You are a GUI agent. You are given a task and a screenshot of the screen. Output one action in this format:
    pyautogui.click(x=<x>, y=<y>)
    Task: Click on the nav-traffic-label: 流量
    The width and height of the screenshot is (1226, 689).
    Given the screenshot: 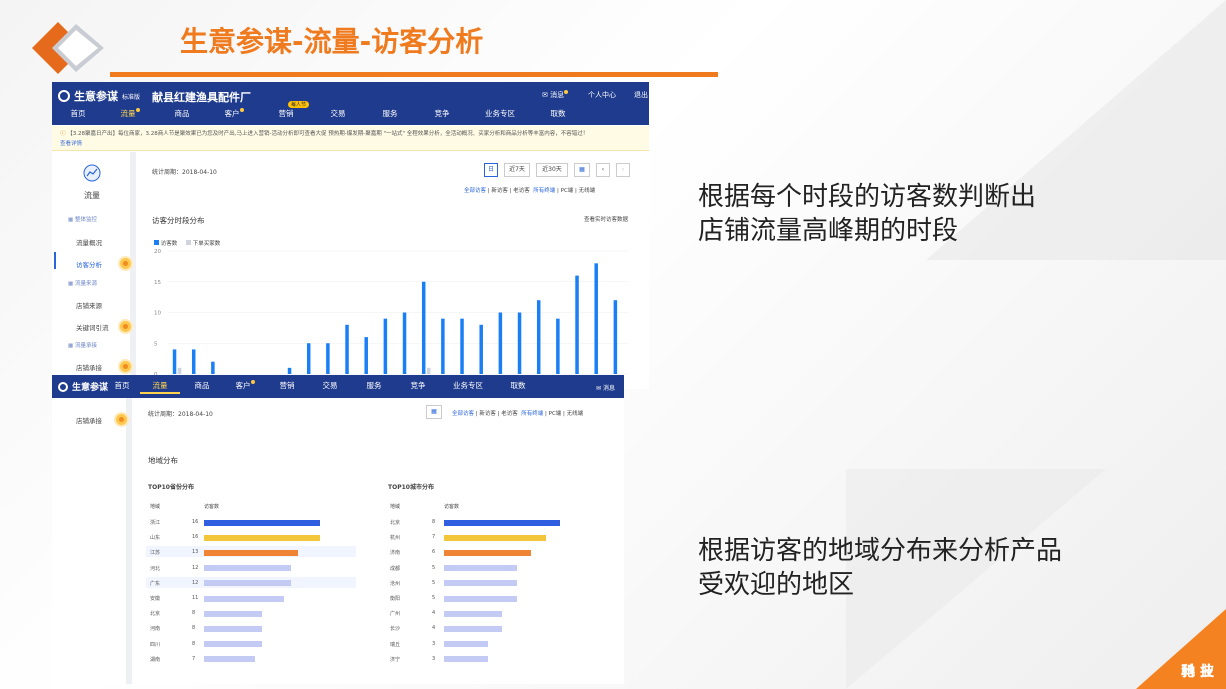 What is the action you would take?
    pyautogui.click(x=128, y=113)
    